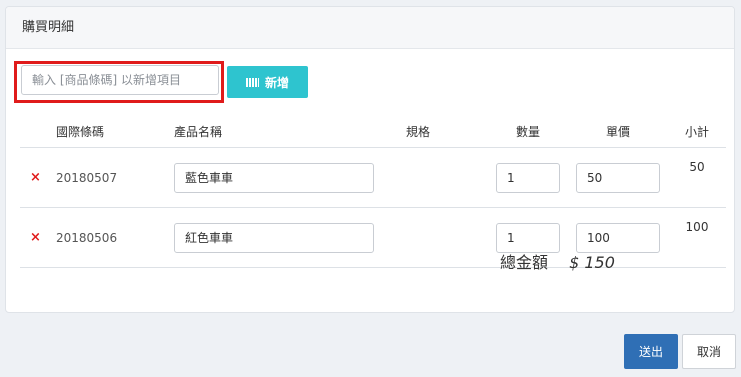  What do you see at coordinates (697, 227) in the screenshot?
I see `row-subtotal: 100` at bounding box center [697, 227].